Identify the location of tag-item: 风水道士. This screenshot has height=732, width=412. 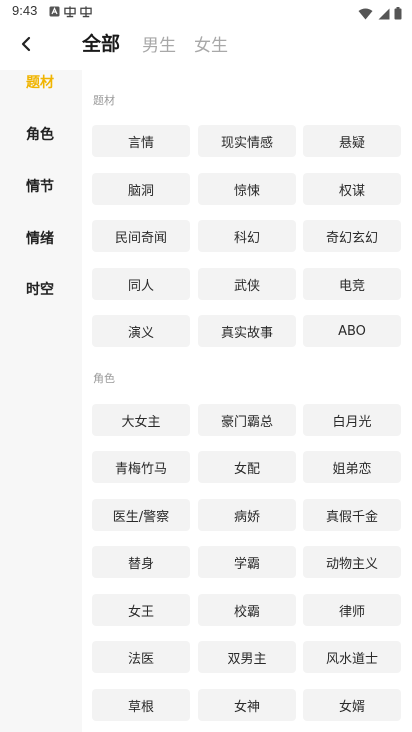
(352, 657).